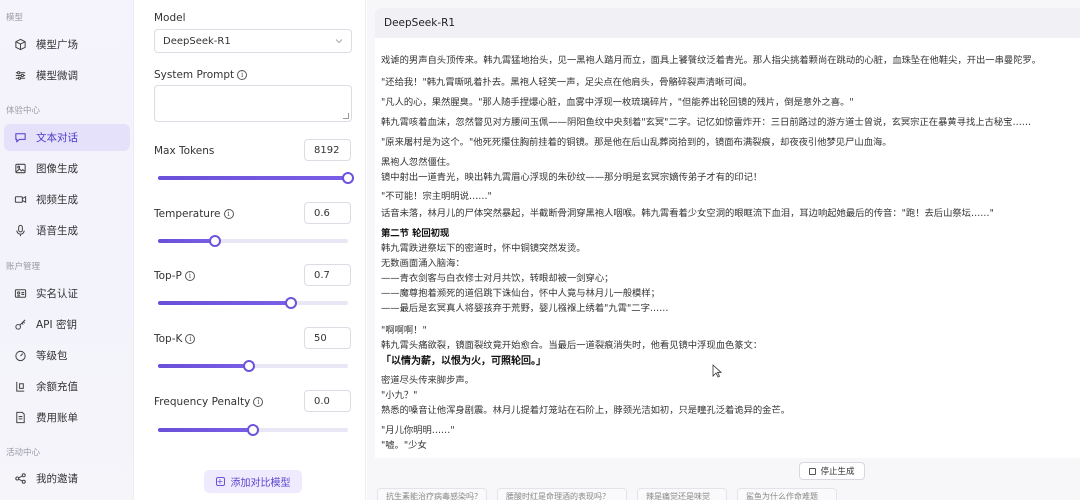  I want to click on wallet-icon, so click(20, 387).